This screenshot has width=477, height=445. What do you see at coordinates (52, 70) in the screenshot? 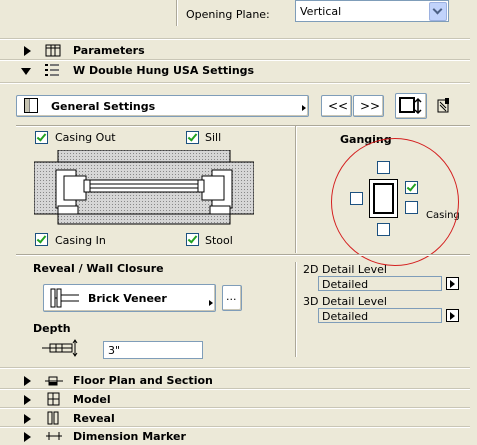
I see `settings-list-icon` at bounding box center [52, 70].